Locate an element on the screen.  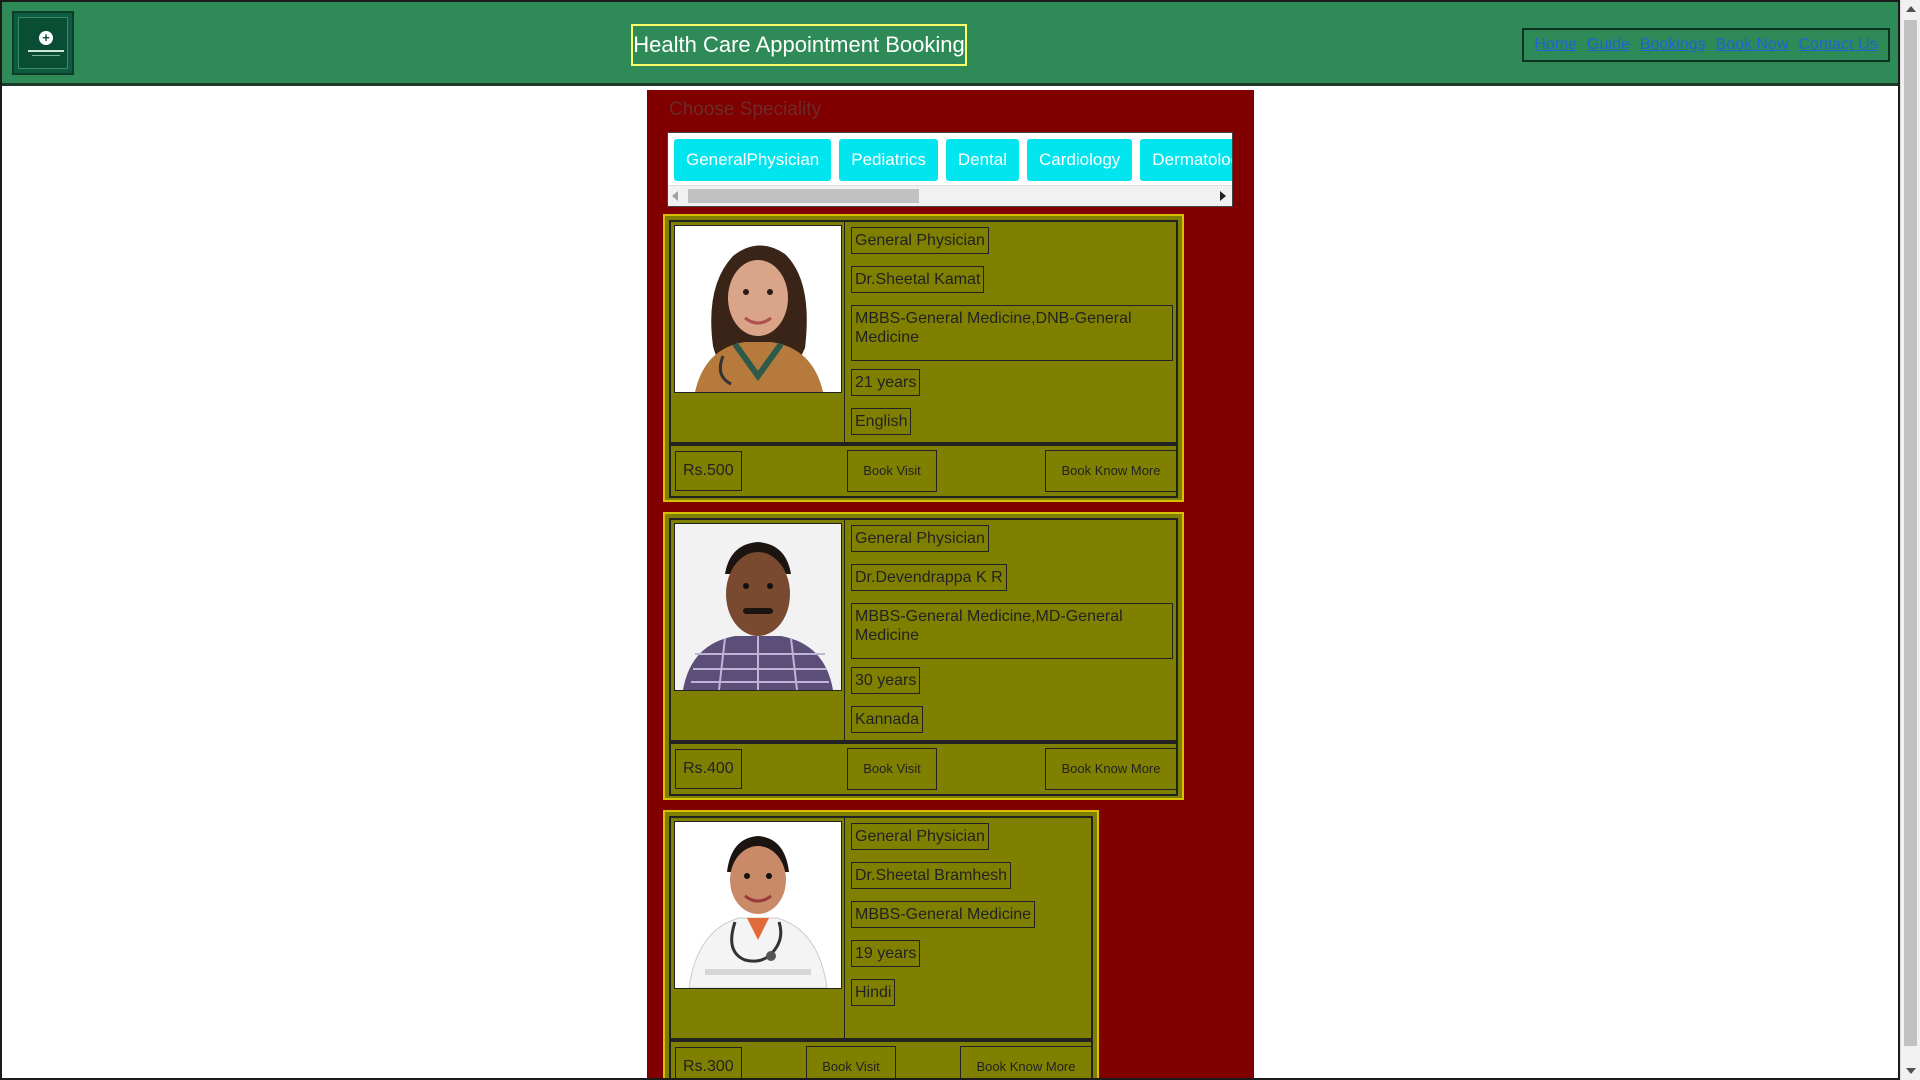
nav-book-now-link: Book Now is located at coordinates (1752, 45).